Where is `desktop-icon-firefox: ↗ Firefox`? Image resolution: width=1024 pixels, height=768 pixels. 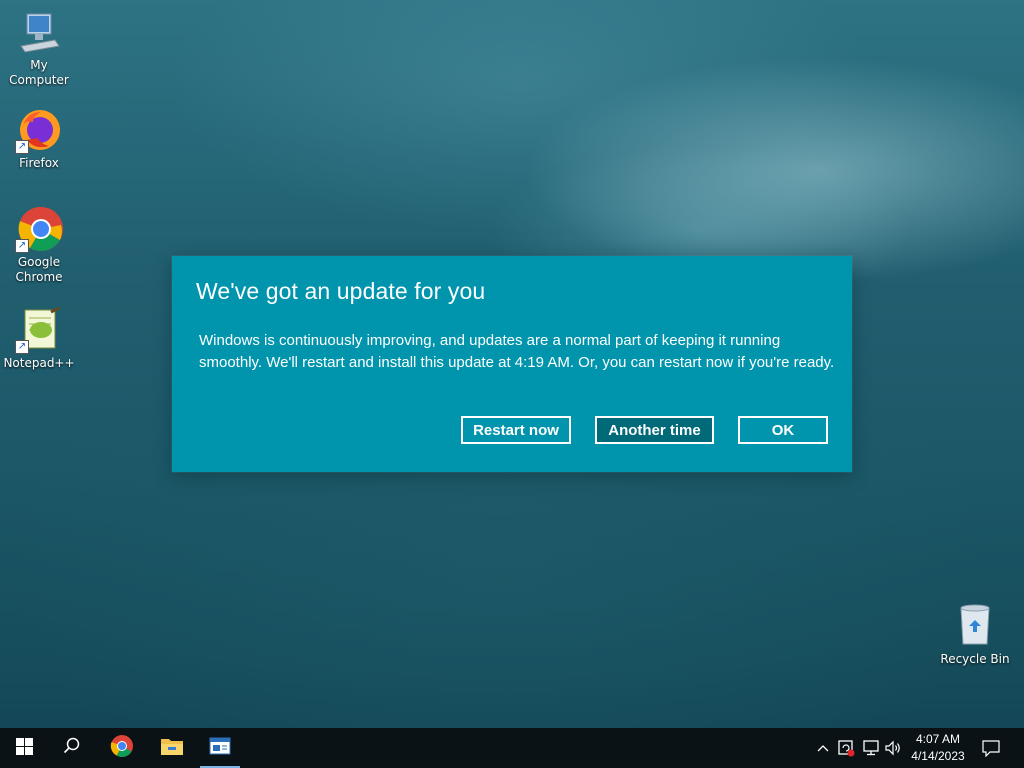 desktop-icon-firefox: ↗ Firefox is located at coordinates (39, 138).